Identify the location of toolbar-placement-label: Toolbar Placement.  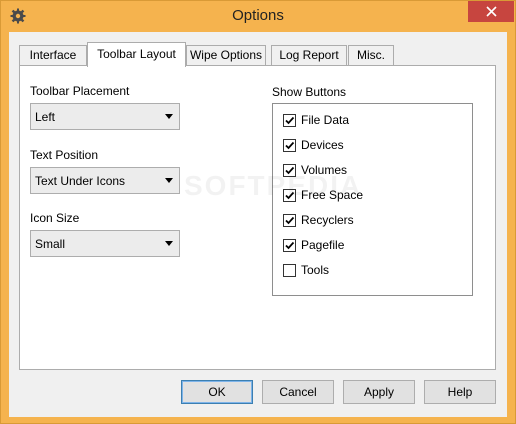
(80, 91).